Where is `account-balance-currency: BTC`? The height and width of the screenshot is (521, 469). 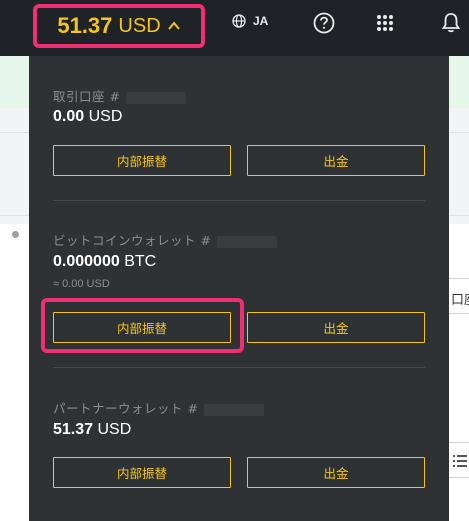
account-balance-currency: BTC is located at coordinates (140, 261).